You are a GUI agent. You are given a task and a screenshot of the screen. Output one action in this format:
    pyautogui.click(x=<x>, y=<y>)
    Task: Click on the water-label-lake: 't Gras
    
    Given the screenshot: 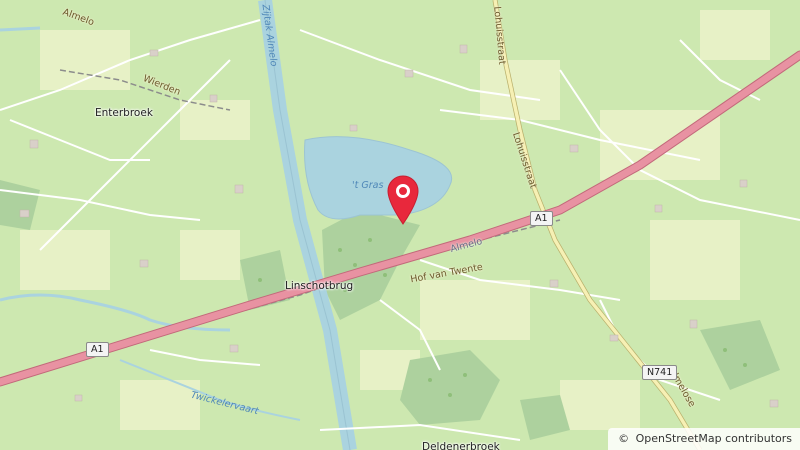 What is the action you would take?
    pyautogui.click(x=368, y=185)
    